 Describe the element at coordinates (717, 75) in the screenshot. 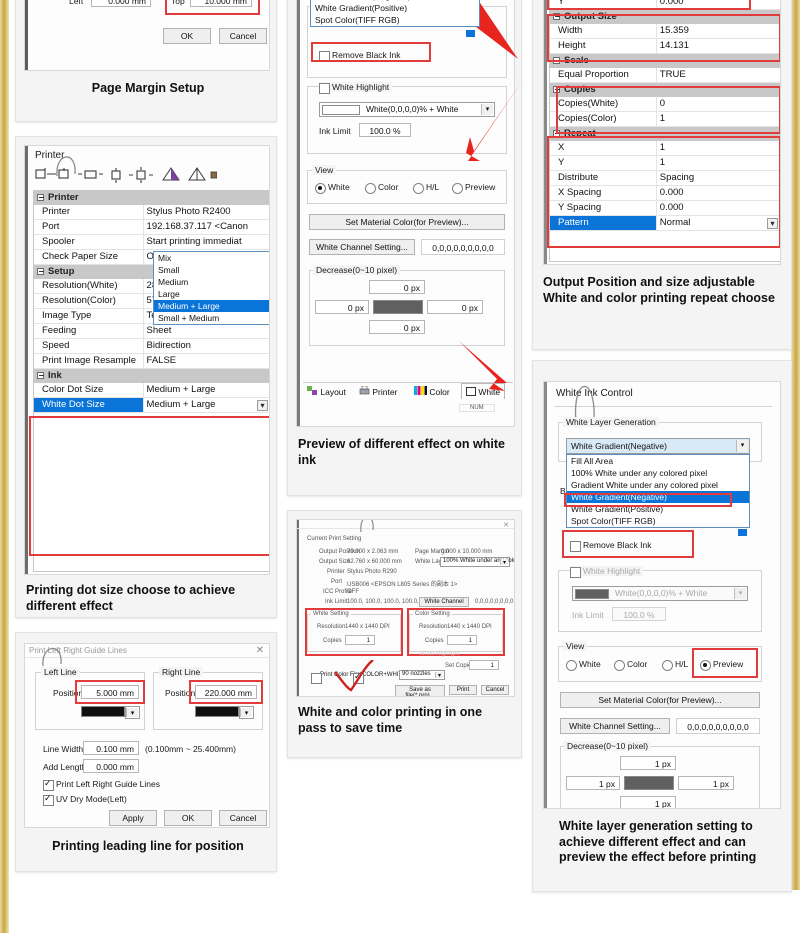

I see `row-value: TRUE` at that location.